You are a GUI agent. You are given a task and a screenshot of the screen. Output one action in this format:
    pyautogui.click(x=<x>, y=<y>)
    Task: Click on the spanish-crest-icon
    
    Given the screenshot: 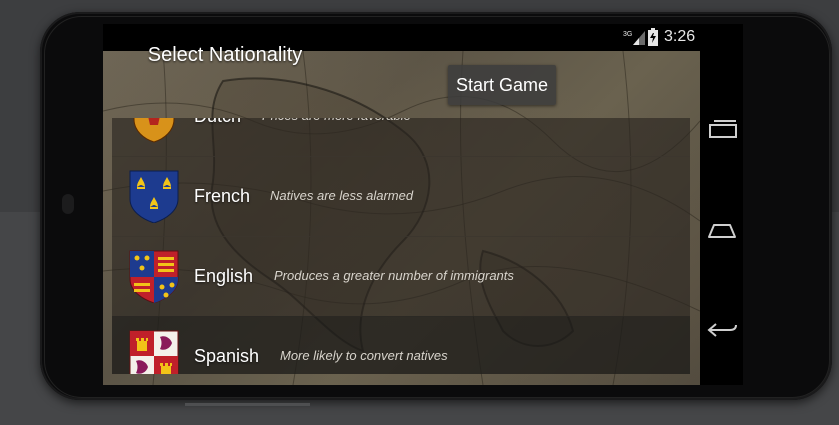 What is the action you would take?
    pyautogui.click(x=154, y=352)
    